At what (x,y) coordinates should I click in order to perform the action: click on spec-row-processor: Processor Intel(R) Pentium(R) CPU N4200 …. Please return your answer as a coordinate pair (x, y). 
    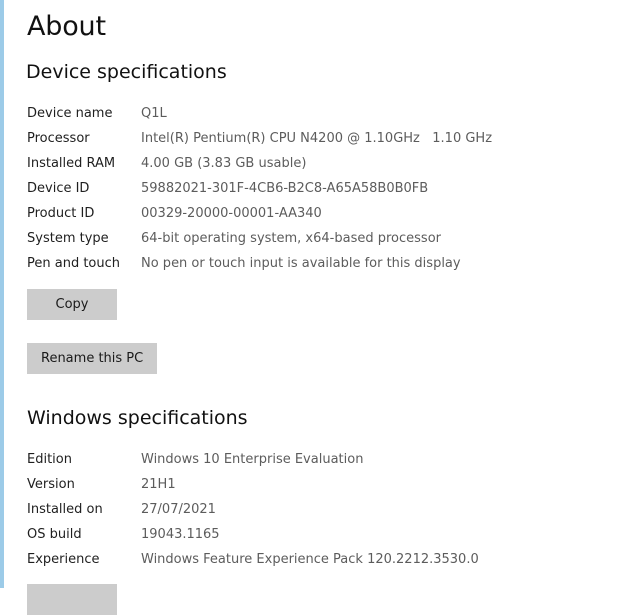
    Looking at the image, I should click on (327, 139).